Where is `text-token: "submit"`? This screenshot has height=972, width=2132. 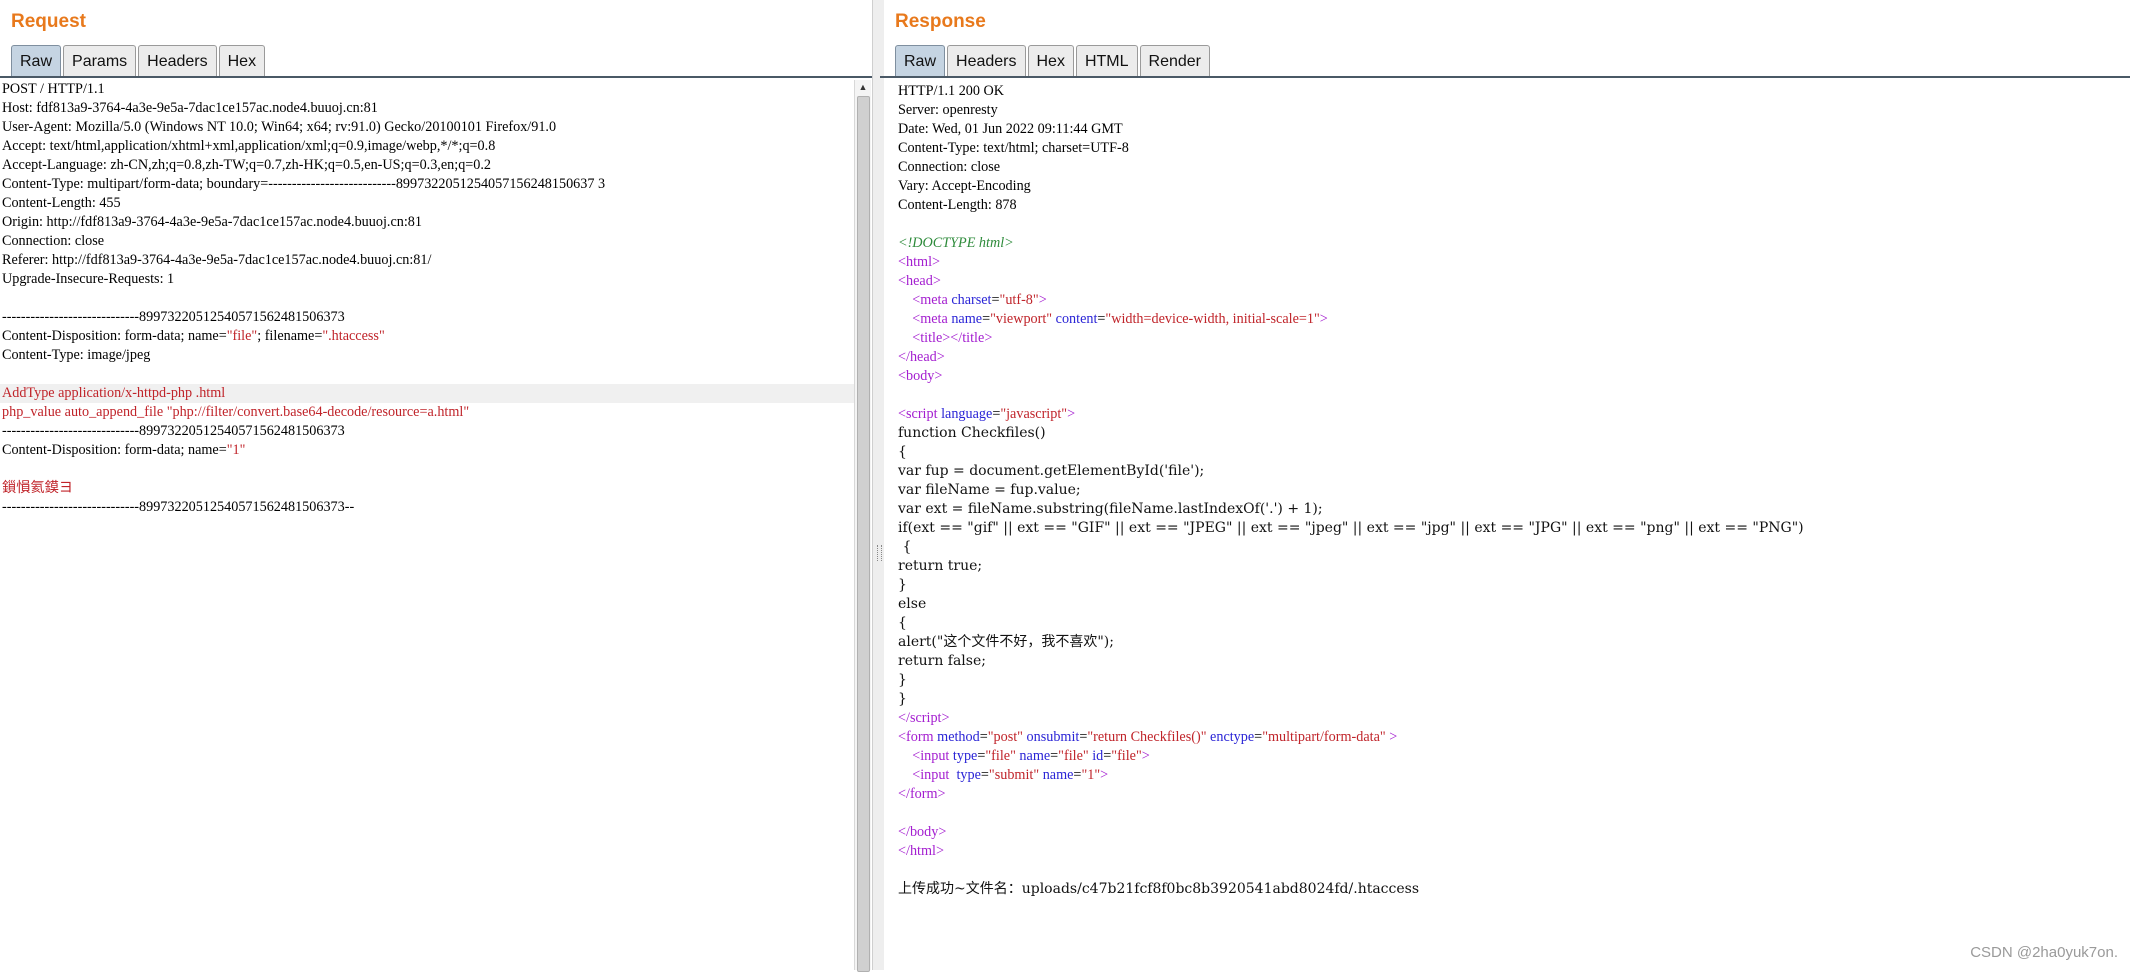 text-token: "submit" is located at coordinates (1014, 775).